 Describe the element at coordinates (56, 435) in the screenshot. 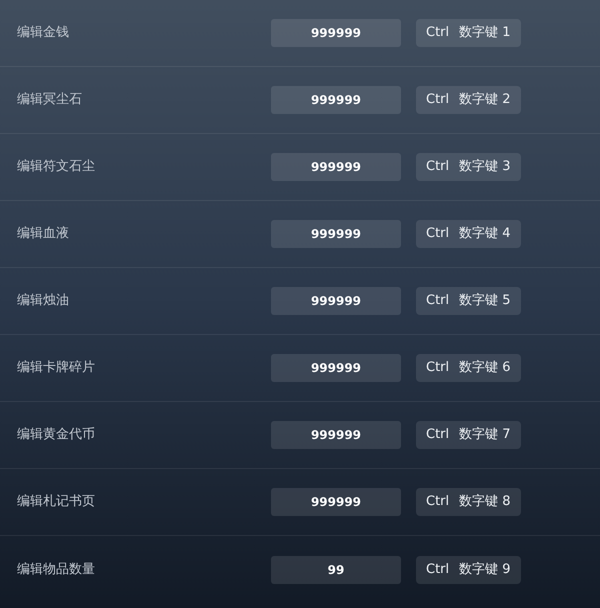

I see `field-label: 编辑黄金代币` at that location.